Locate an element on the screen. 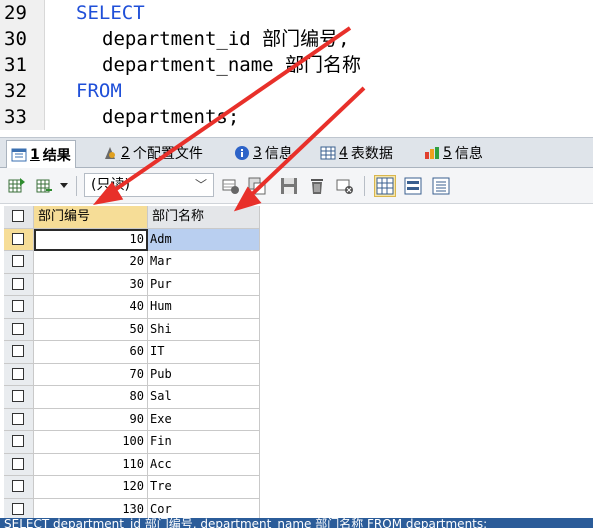 The image size is (593, 528). export-button is located at coordinates (17, 186).